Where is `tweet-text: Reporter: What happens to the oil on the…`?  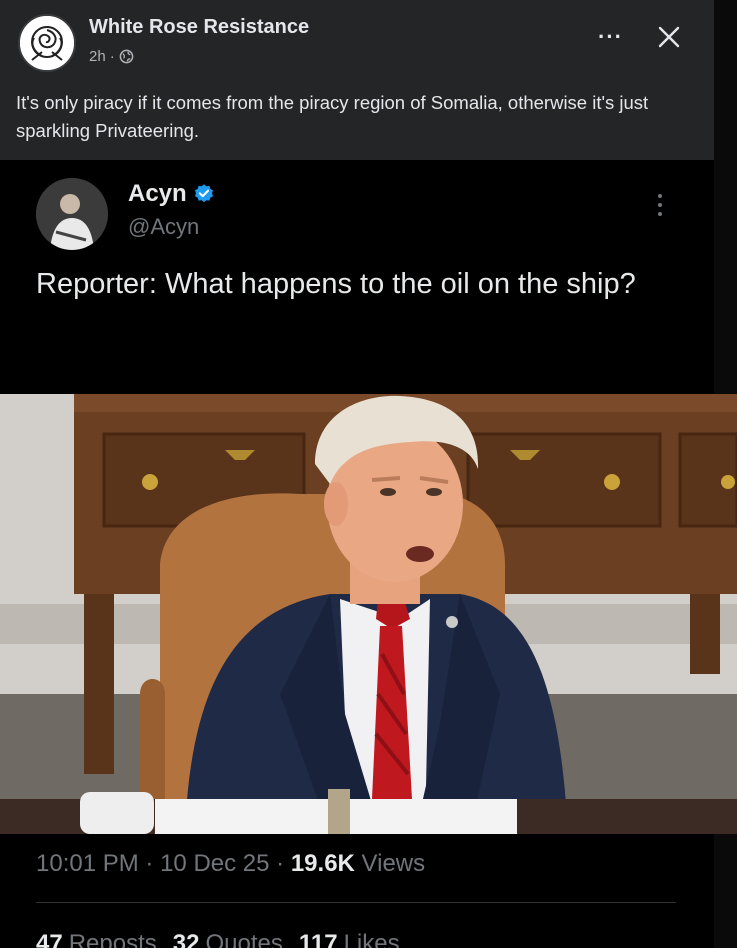
tweet-text: Reporter: What happens to the oil on the… is located at coordinates (336, 284).